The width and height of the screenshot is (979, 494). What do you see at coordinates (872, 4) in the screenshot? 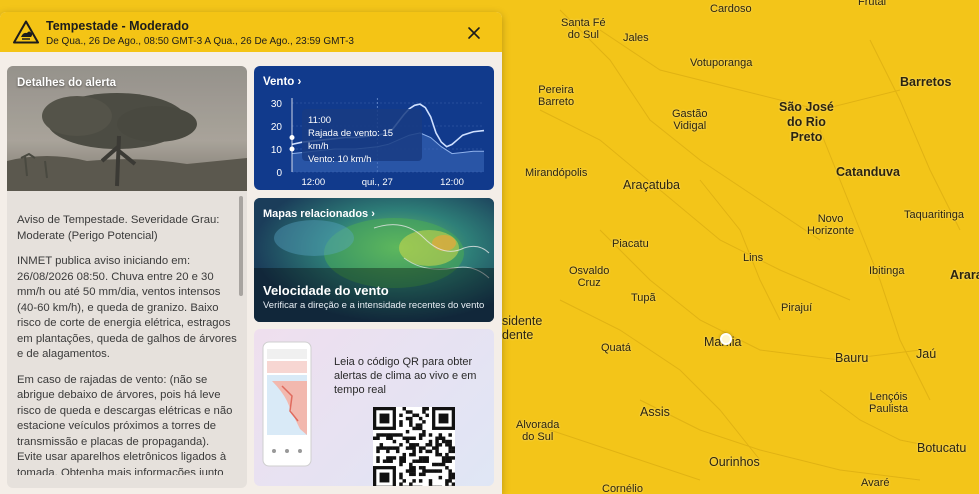
I see `city-label: Frutal` at bounding box center [872, 4].